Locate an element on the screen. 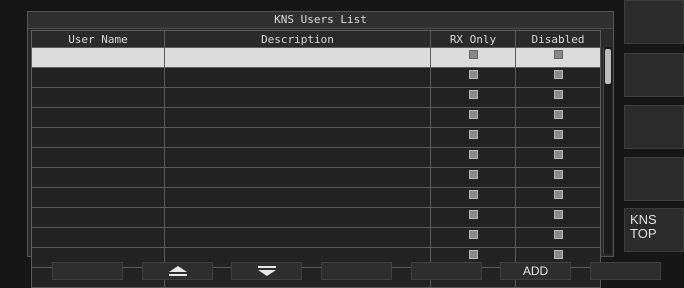 The height and width of the screenshot is (288, 684). column-header-disabled: Disabled is located at coordinates (558, 39).